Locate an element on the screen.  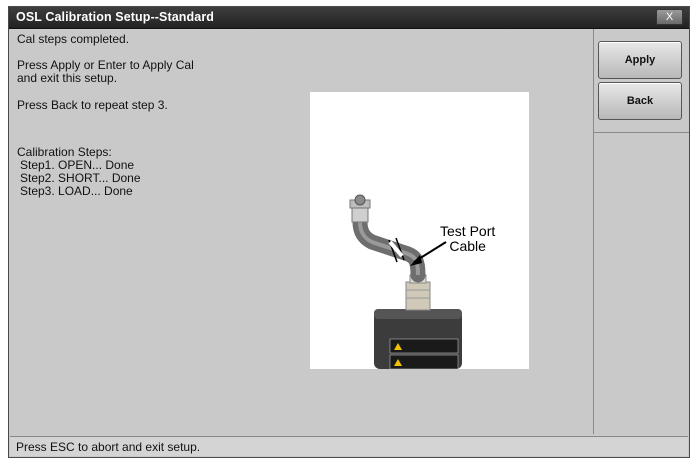
back-instruction: Press Back to repeat step 3. is located at coordinates (92, 105).